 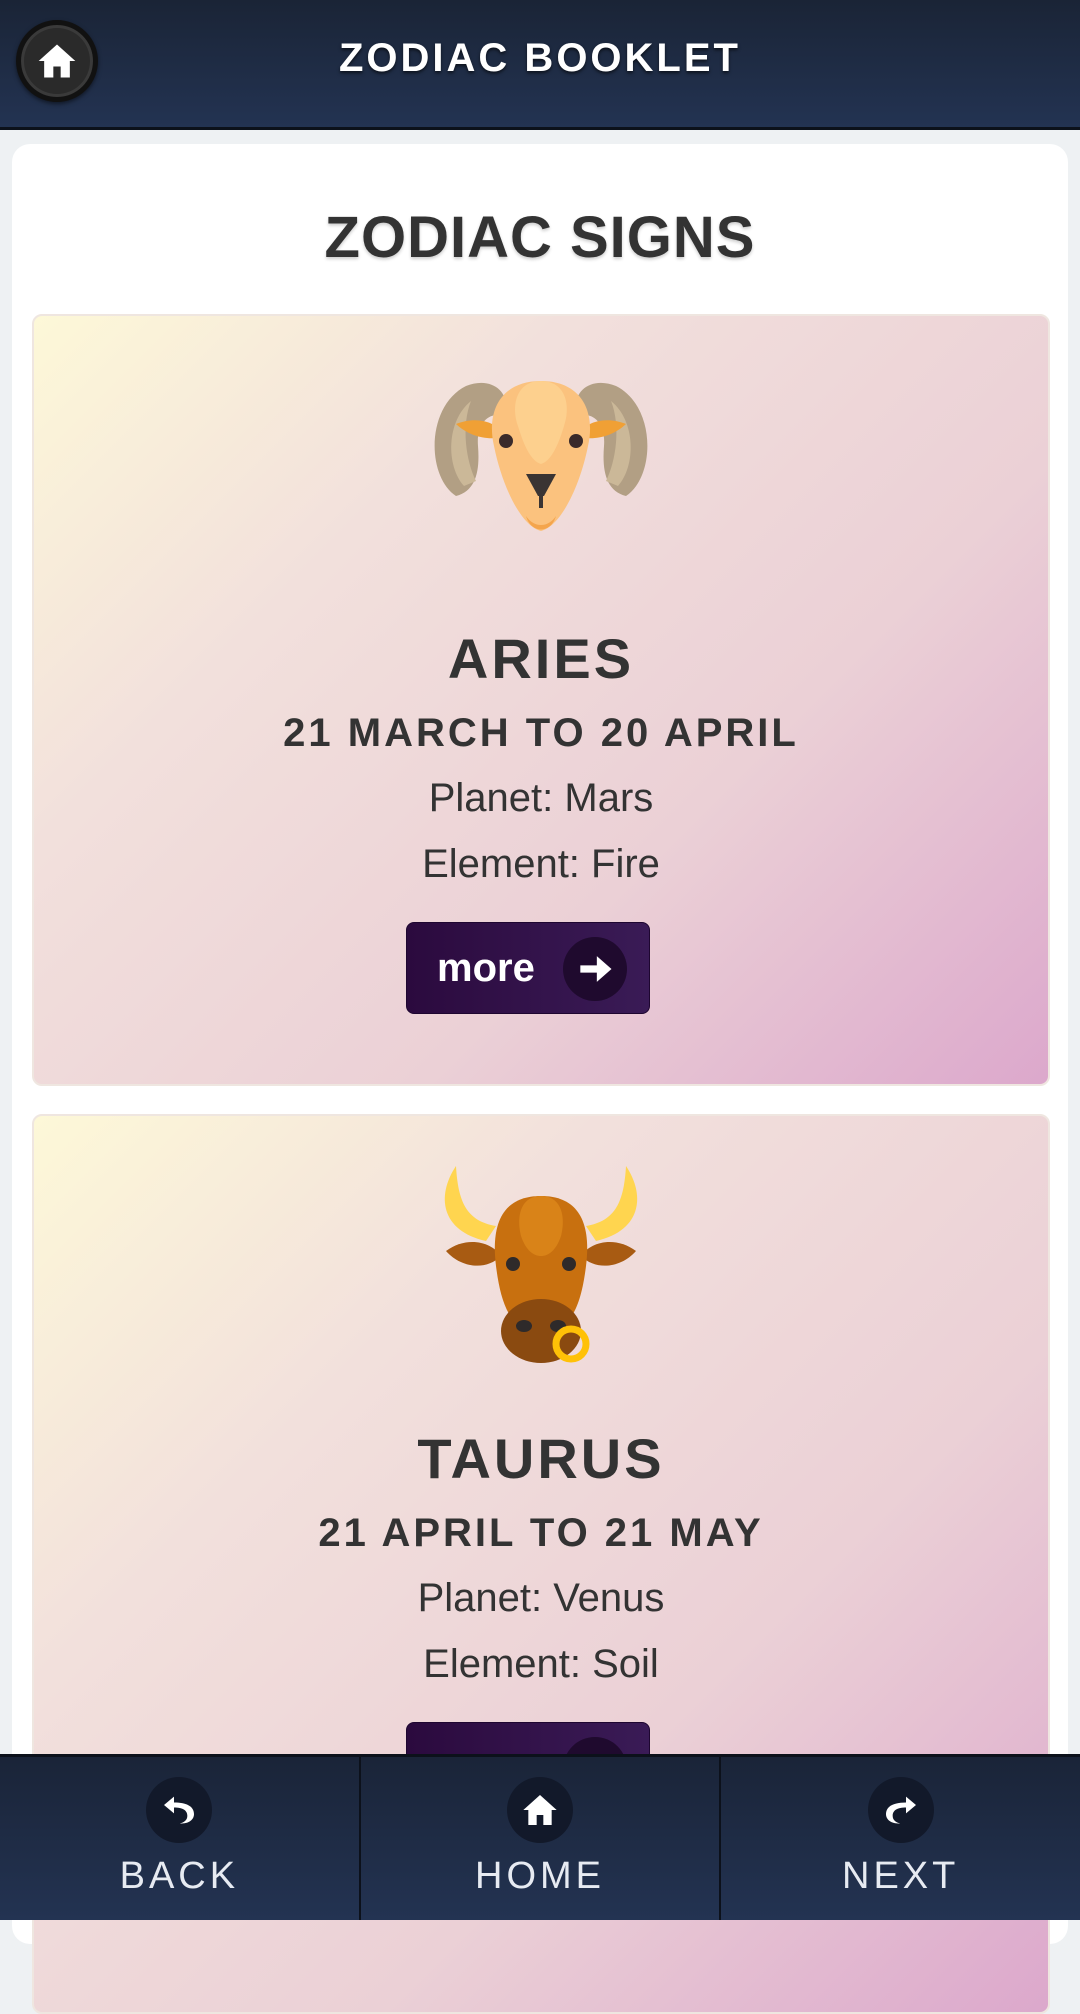 I want to click on nav-back-label: BACK, so click(x=179, y=1876).